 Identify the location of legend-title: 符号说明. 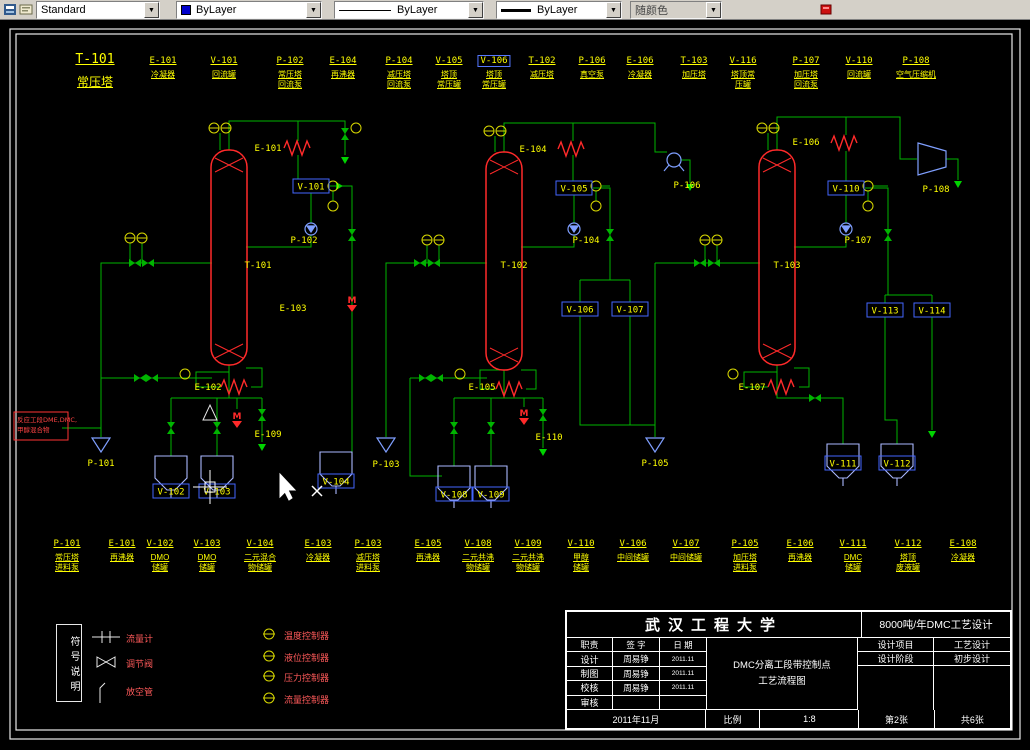
(69, 663).